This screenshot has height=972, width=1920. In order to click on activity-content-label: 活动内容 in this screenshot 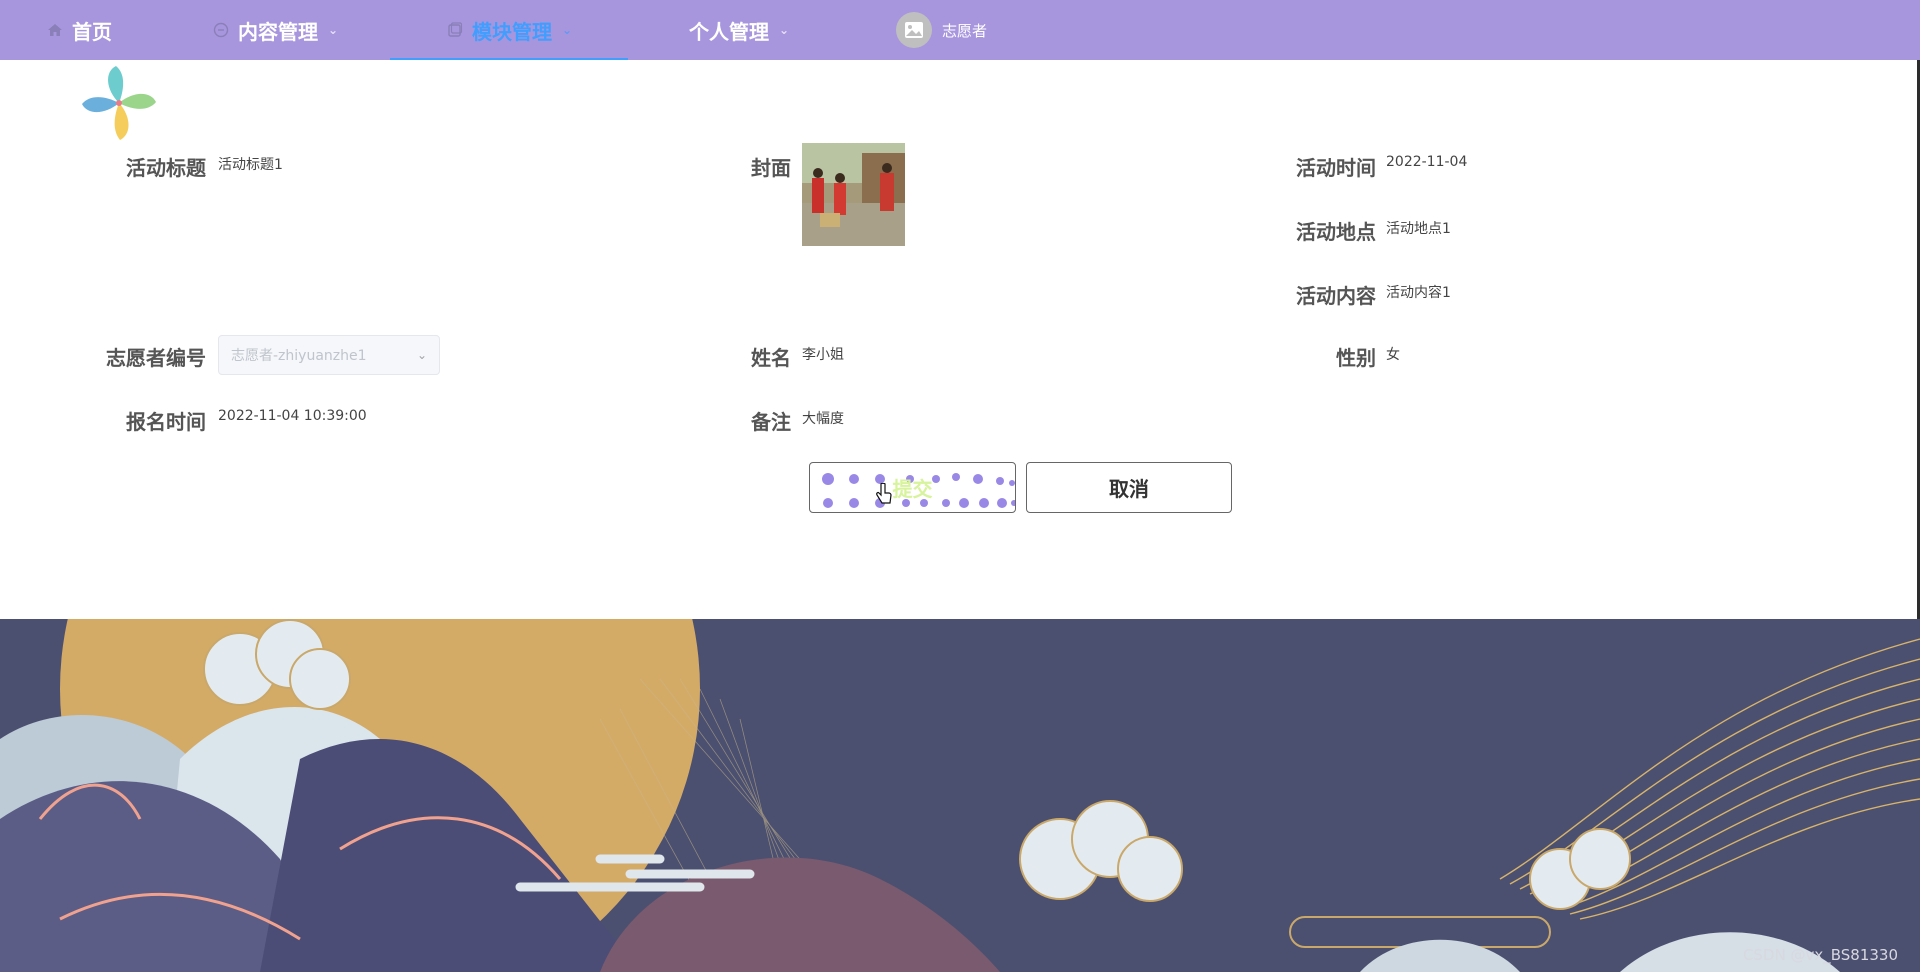, I will do `click(1336, 296)`.